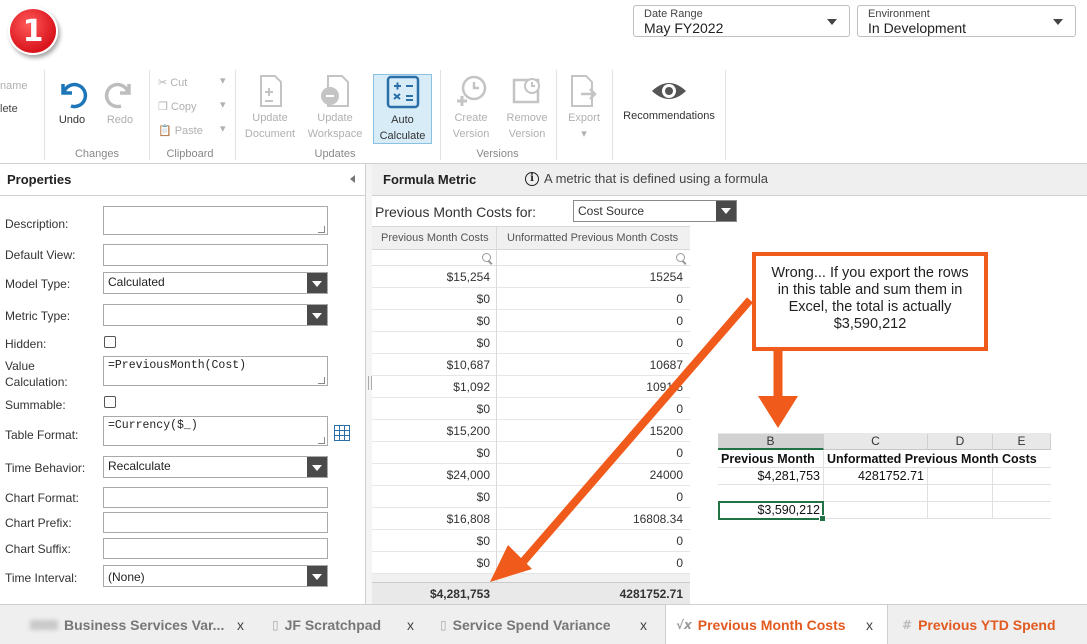 This screenshot has width=1087, height=644. What do you see at coordinates (1022, 442) in the screenshot?
I see `excel-col-e: E` at bounding box center [1022, 442].